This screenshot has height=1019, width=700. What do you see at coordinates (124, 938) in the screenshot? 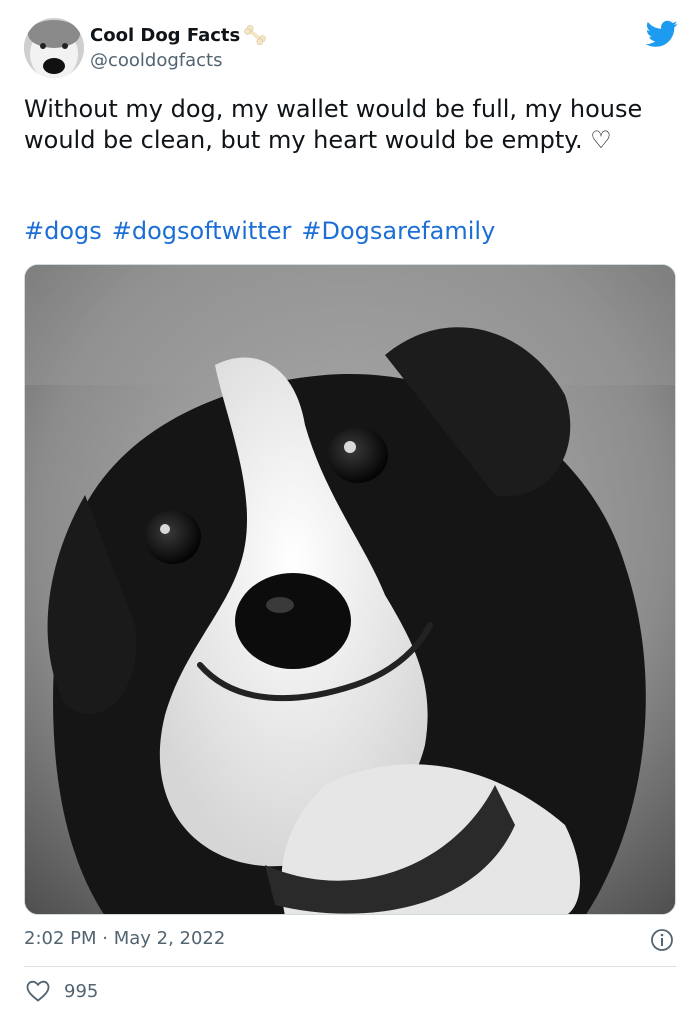
I see `tweet-timestamp: 2:02 PM · May 2, 2022` at bounding box center [124, 938].